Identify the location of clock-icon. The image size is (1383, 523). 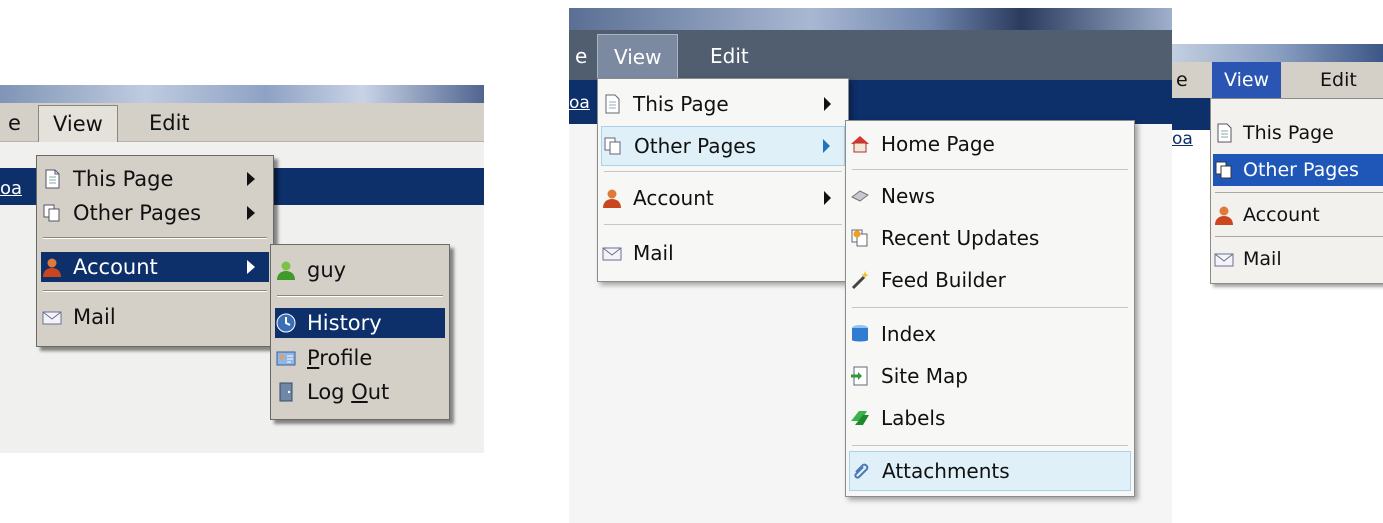
(286, 323).